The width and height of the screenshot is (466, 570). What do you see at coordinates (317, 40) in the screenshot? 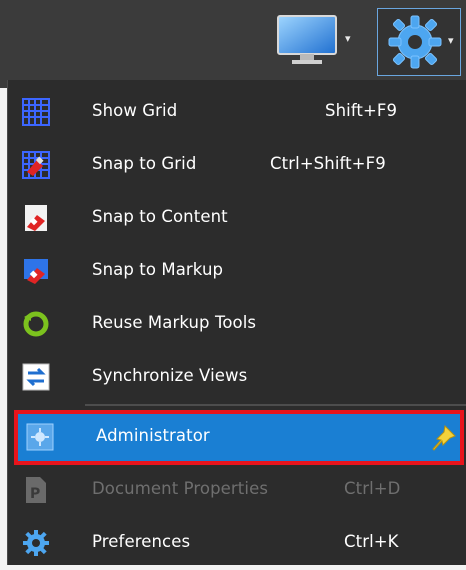
I see `display-dropdown-button: ▾` at bounding box center [317, 40].